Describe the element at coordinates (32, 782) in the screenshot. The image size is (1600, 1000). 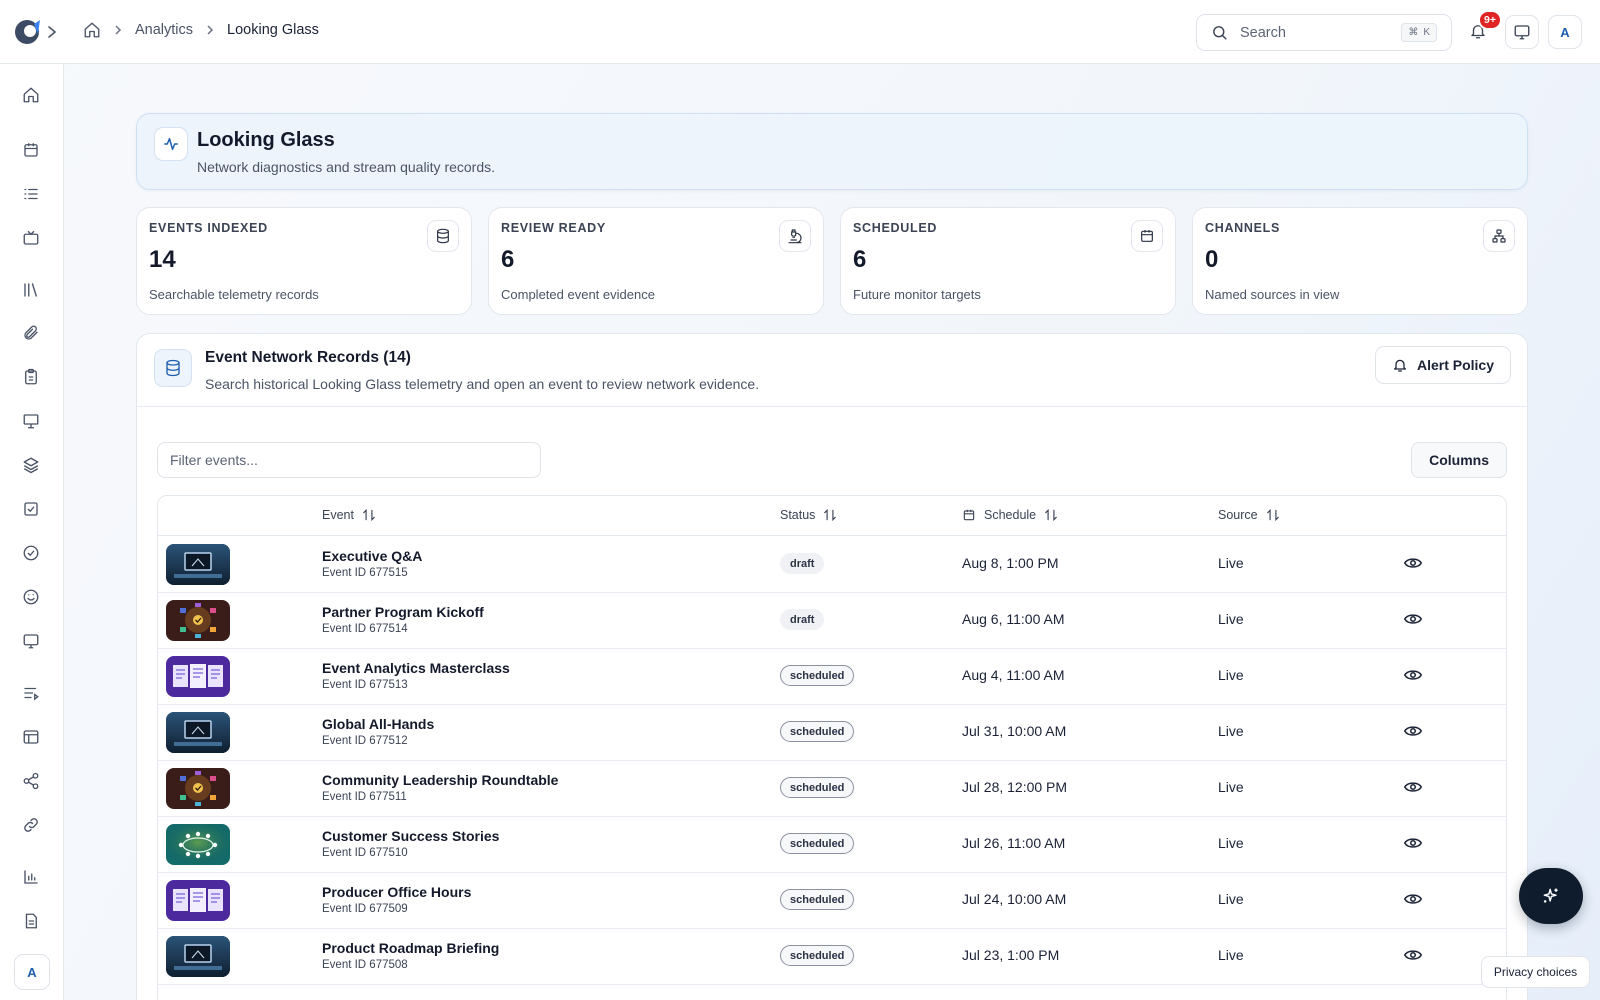
I see `share-icon` at that location.